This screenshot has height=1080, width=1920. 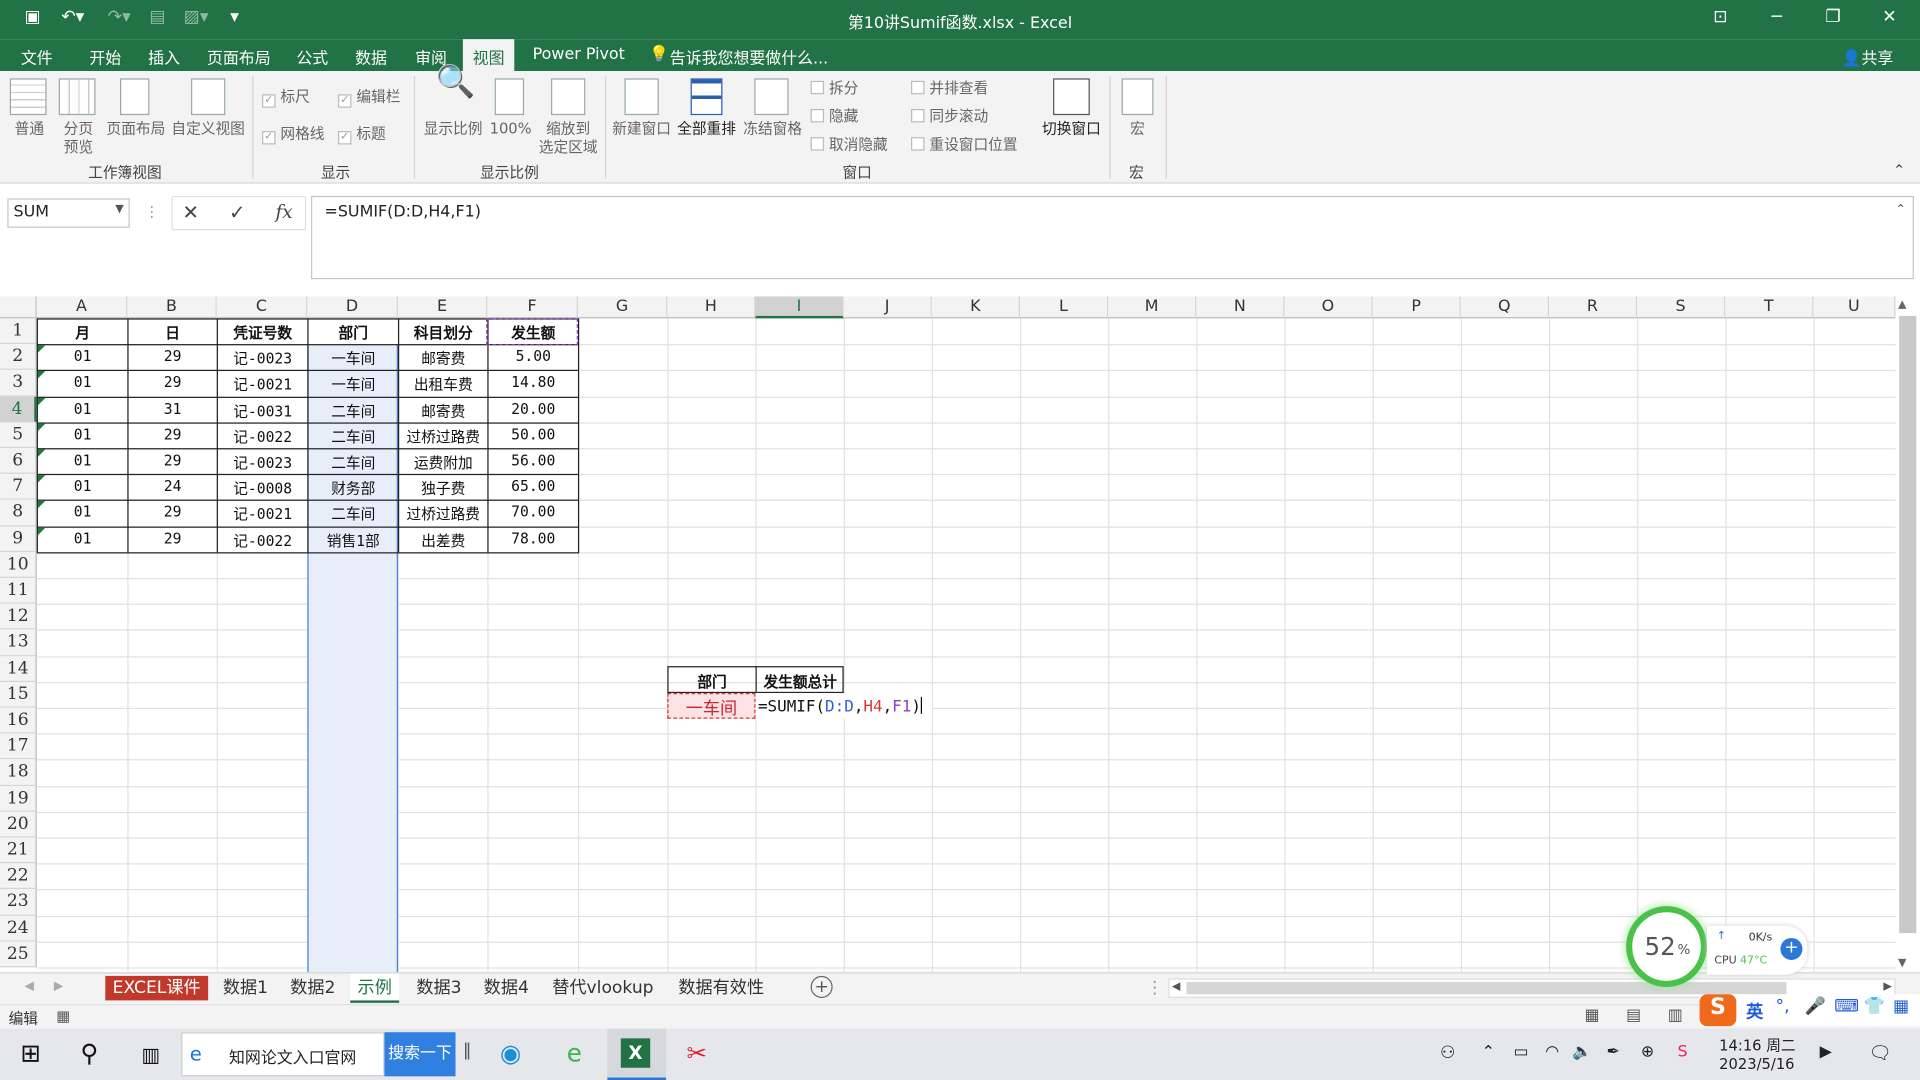 I want to click on column-header-q: Q, so click(x=1504, y=307).